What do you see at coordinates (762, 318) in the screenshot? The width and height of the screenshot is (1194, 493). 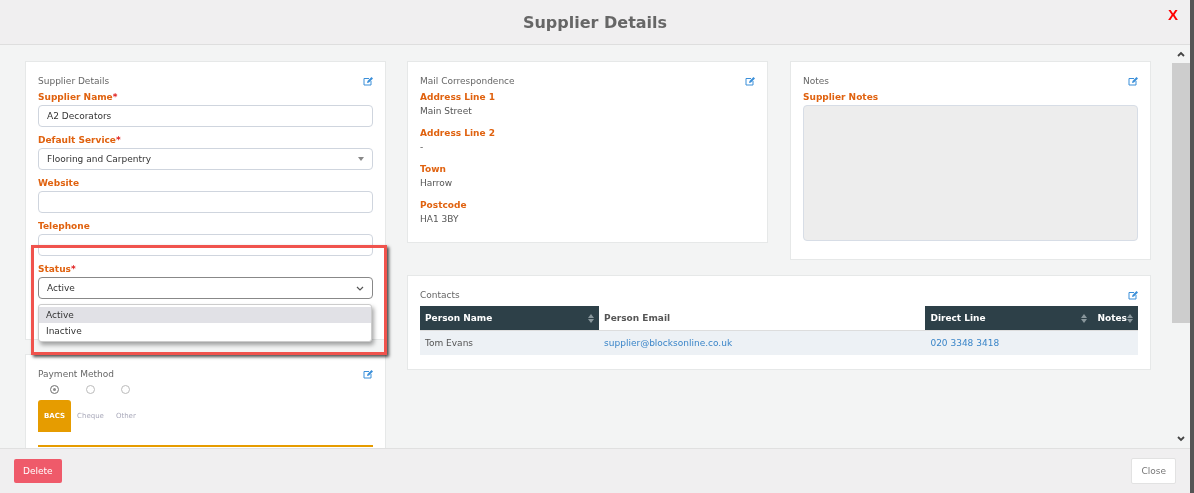 I see `column-header: Person Email` at bounding box center [762, 318].